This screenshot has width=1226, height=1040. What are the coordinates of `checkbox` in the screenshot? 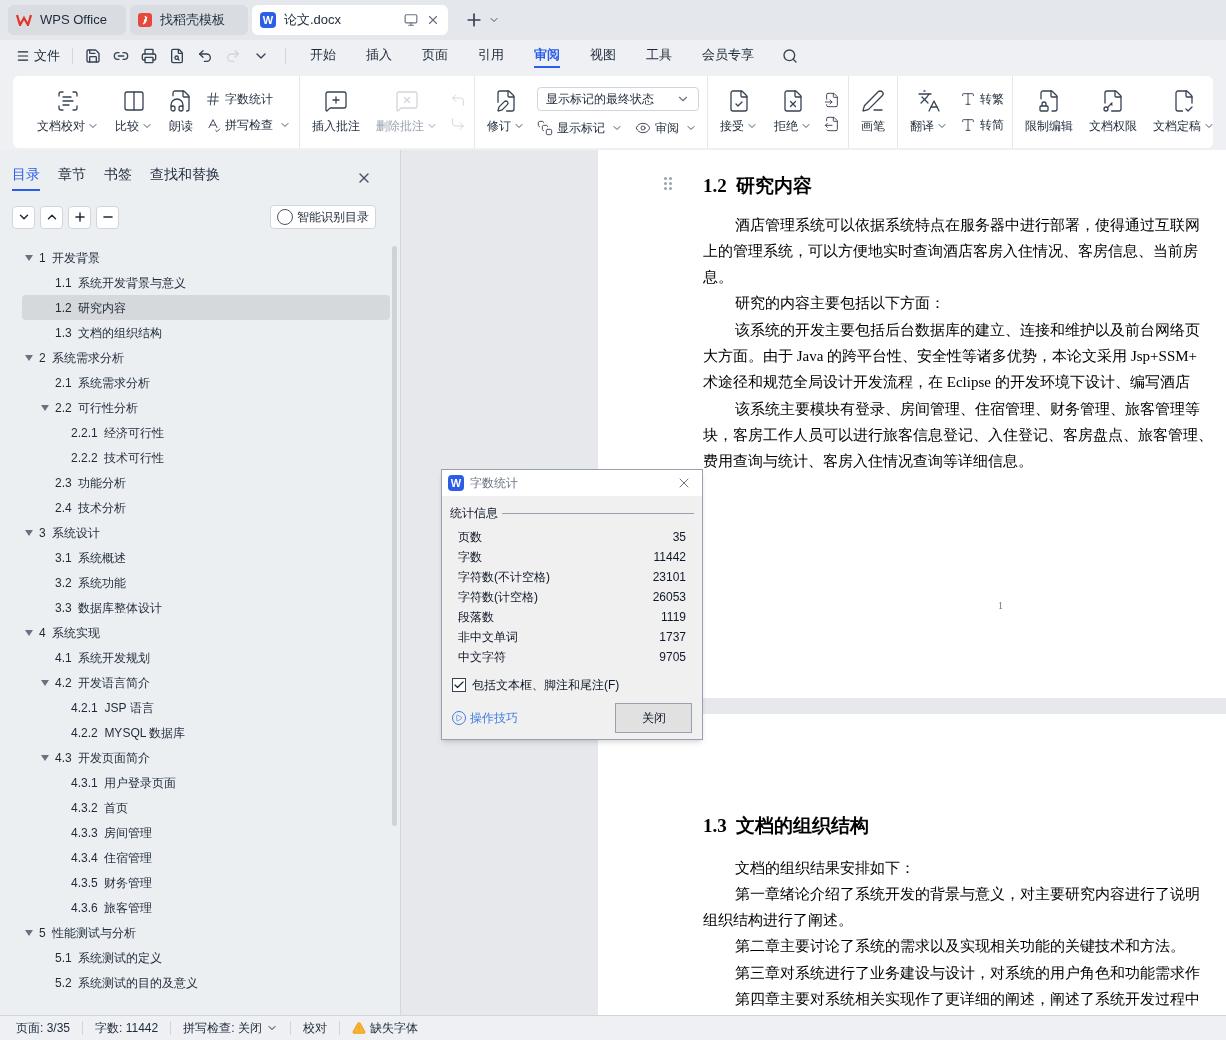 It's located at (459, 685).